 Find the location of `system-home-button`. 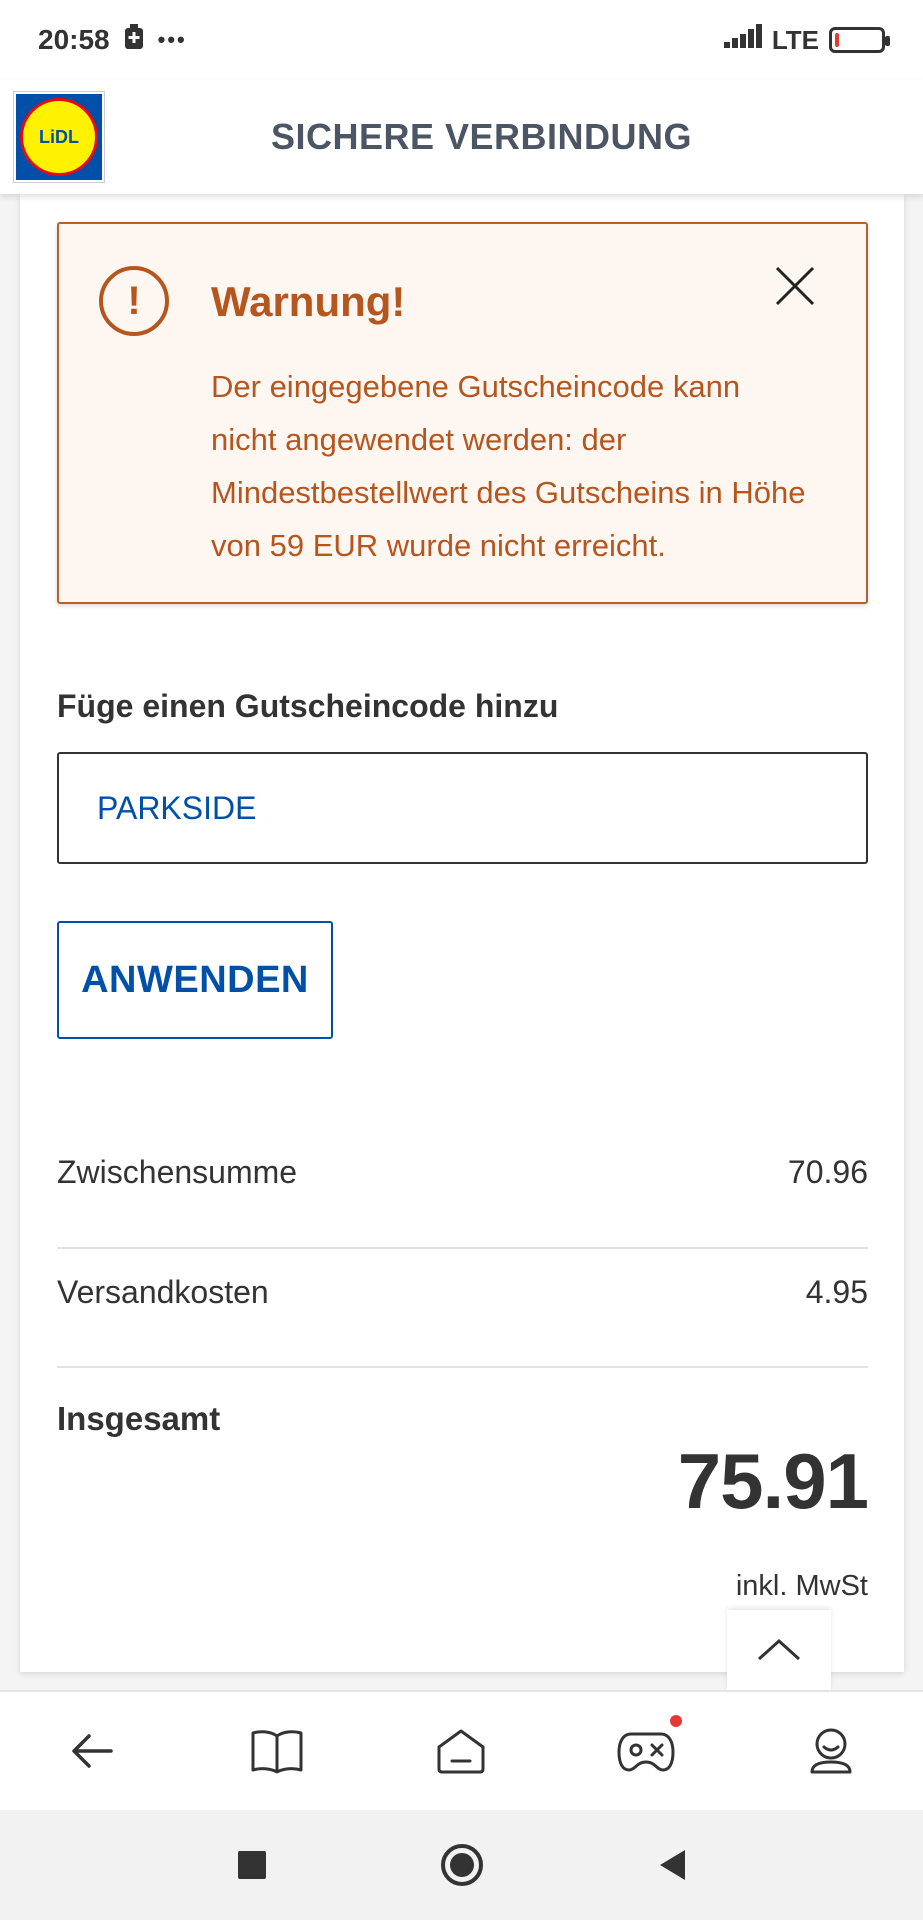

system-home-button is located at coordinates (462, 1865).